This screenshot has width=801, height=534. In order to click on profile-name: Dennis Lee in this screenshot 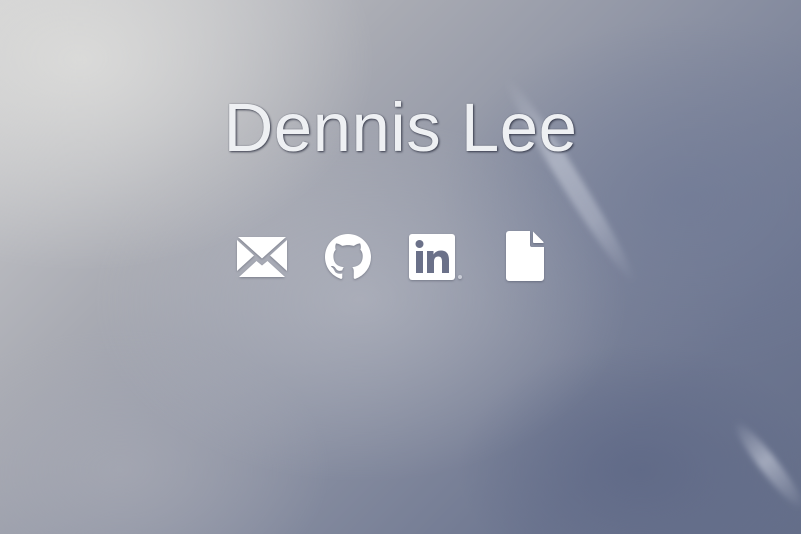, I will do `click(400, 127)`.